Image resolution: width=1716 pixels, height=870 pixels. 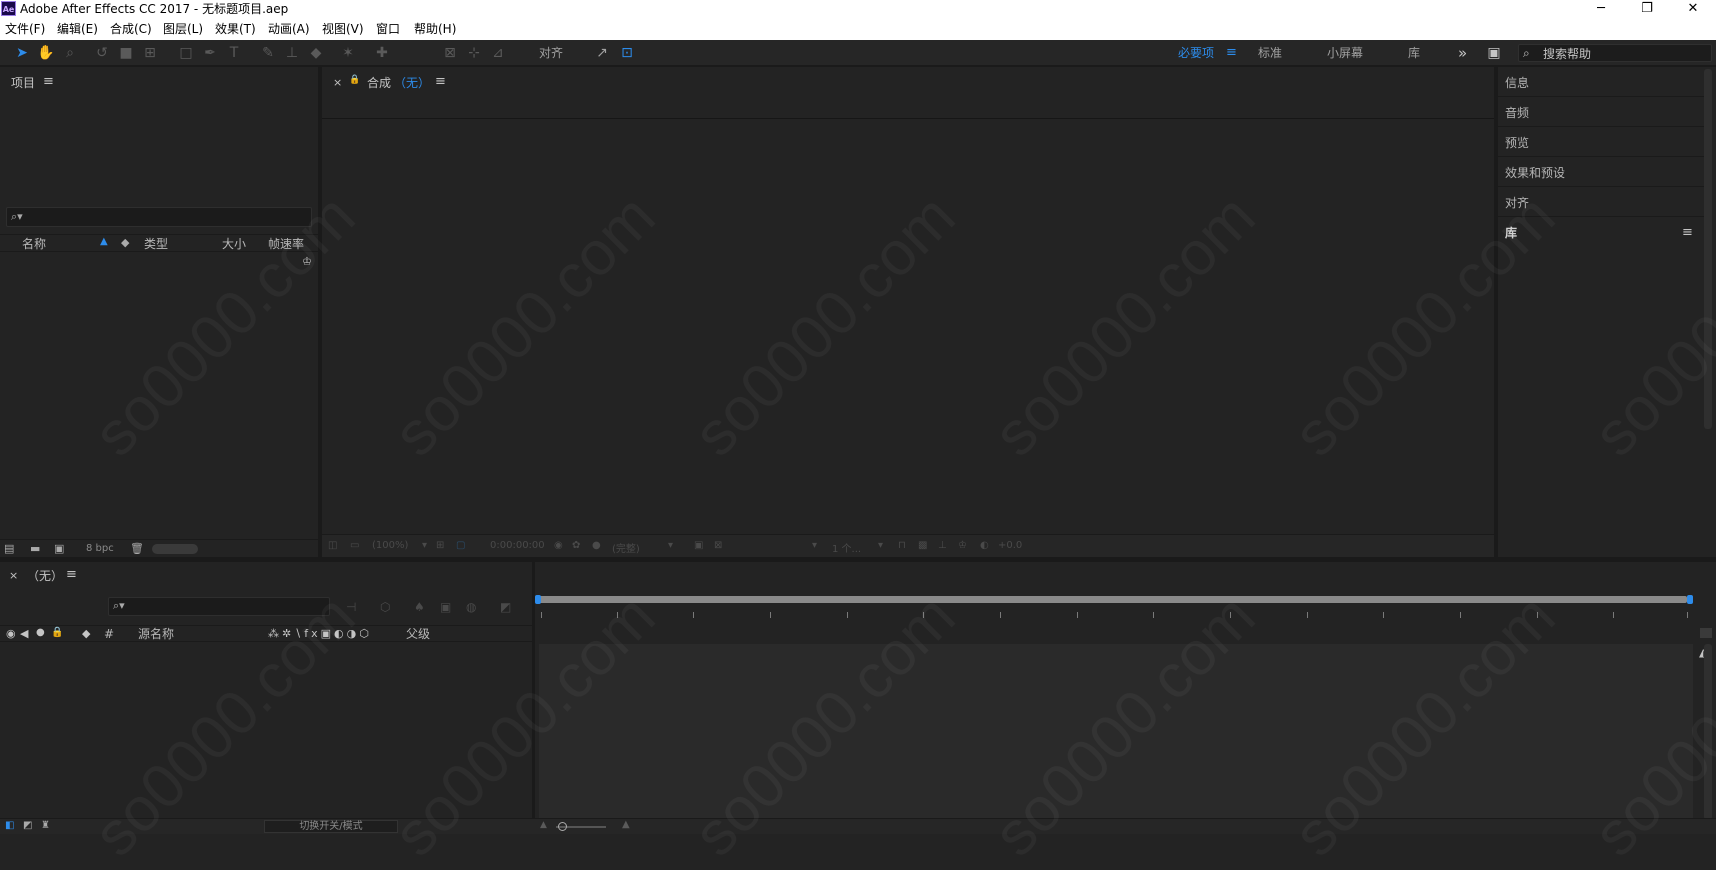 What do you see at coordinates (40, 632) in the screenshot?
I see `solo-icon: ●` at bounding box center [40, 632].